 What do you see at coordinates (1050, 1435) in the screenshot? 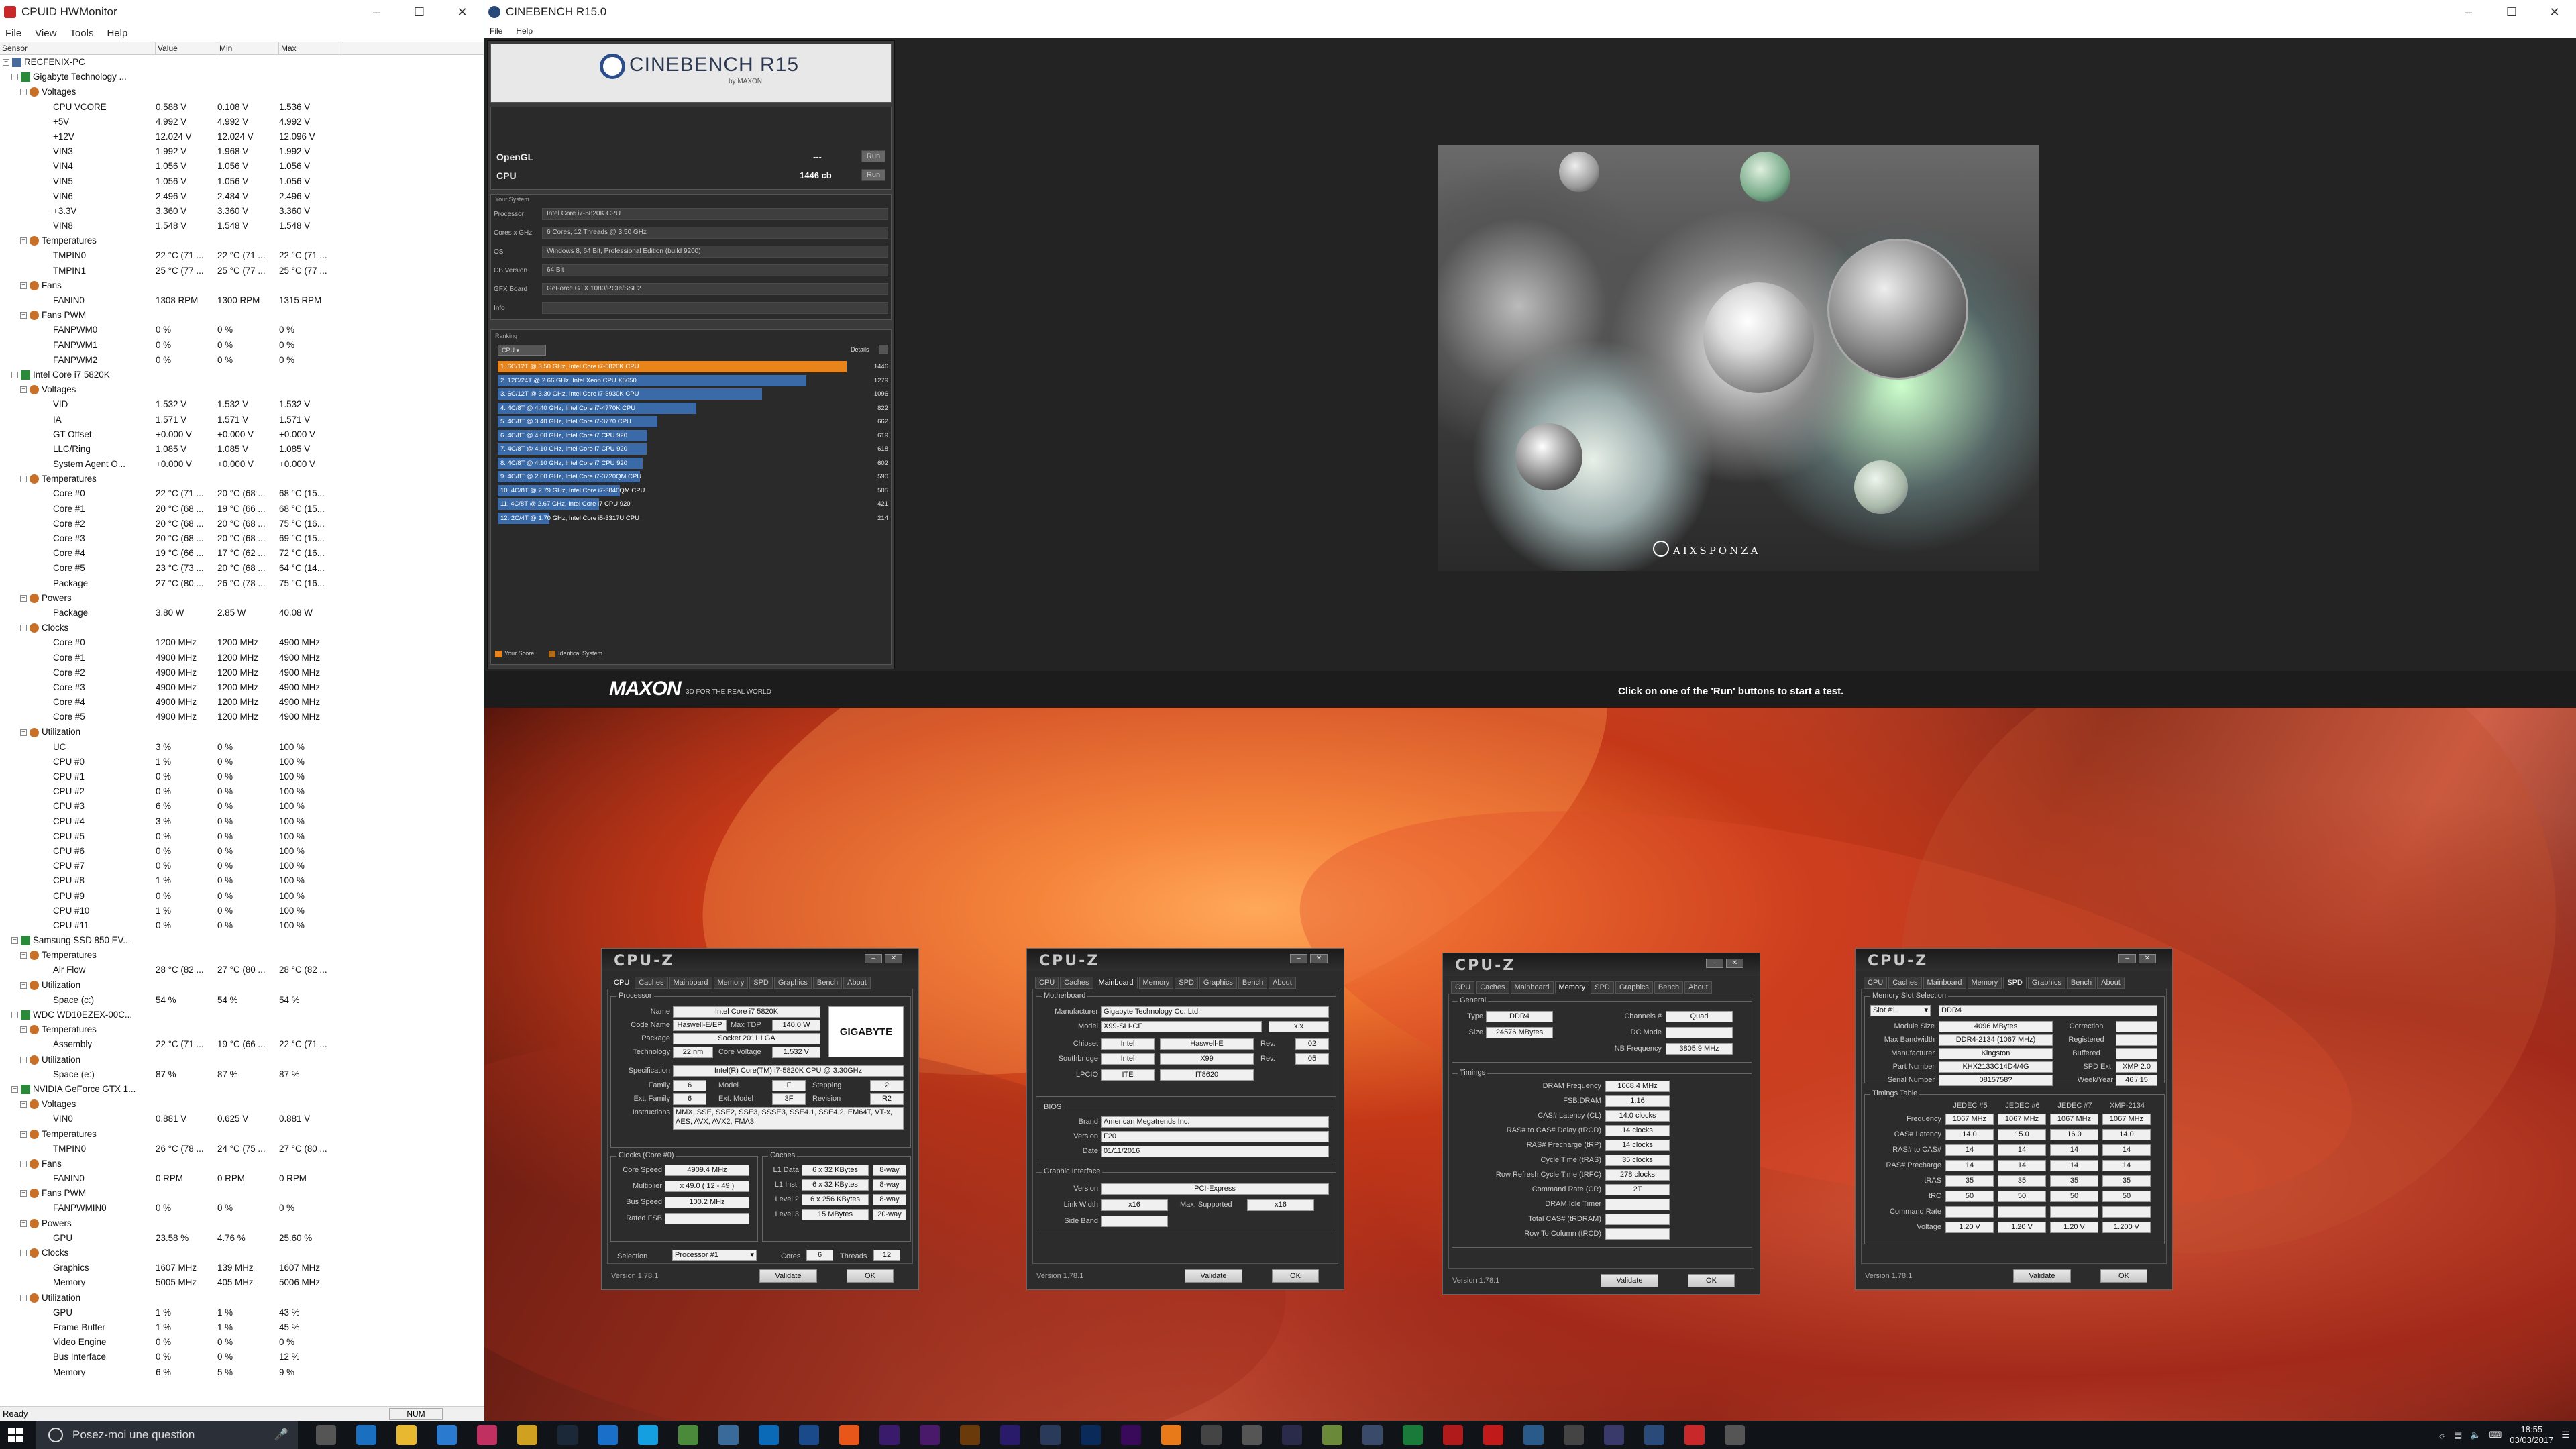
I see `lightroom-icon` at bounding box center [1050, 1435].